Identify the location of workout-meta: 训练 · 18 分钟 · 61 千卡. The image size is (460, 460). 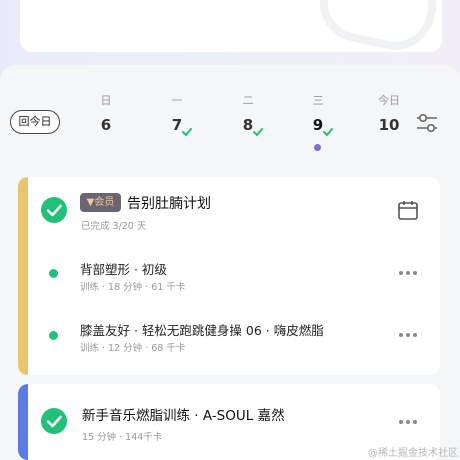
(133, 287).